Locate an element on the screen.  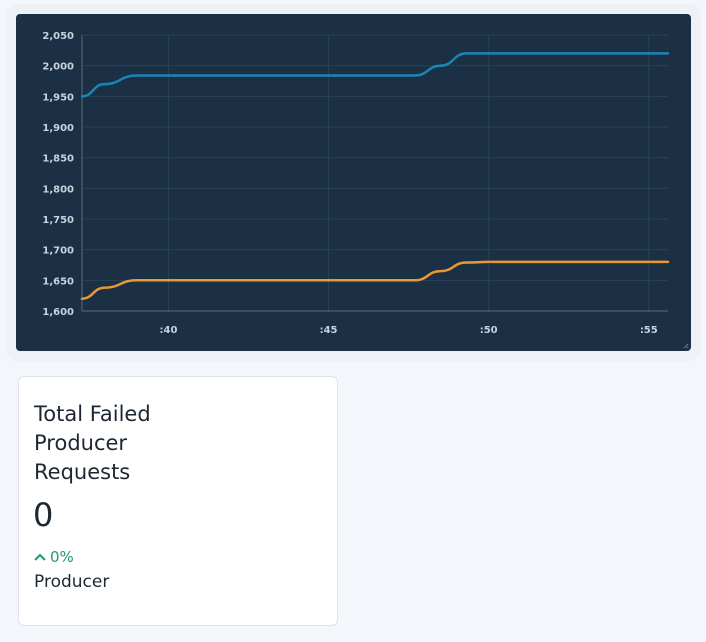
x-tick-label: :40 is located at coordinates (168, 330).